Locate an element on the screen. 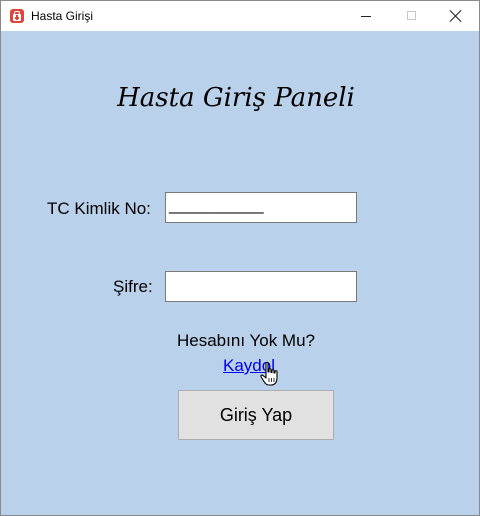  maximize-icon is located at coordinates (411, 15).